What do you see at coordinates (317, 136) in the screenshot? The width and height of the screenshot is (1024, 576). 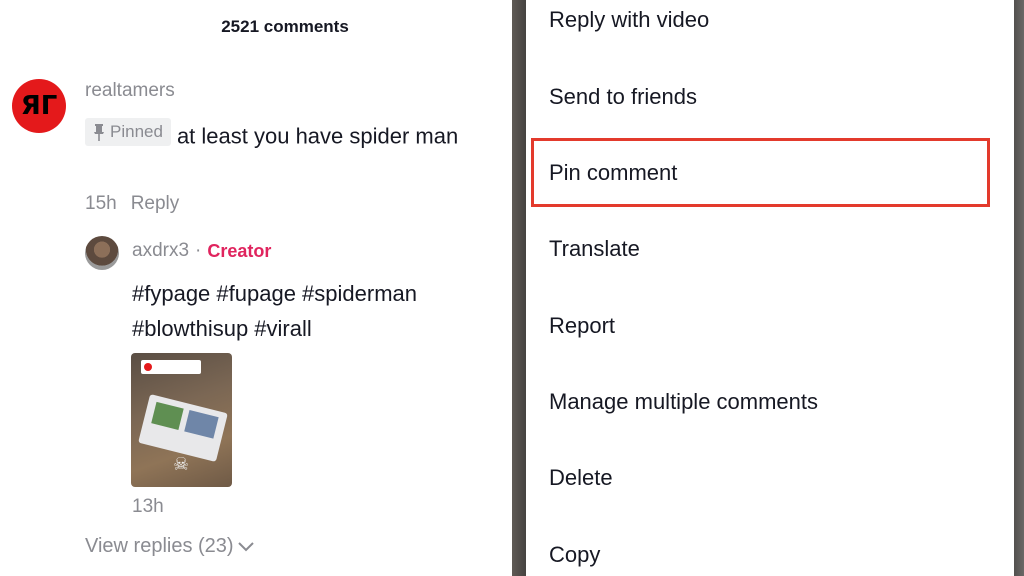 I see `comment-text: at least you have spider man` at bounding box center [317, 136].